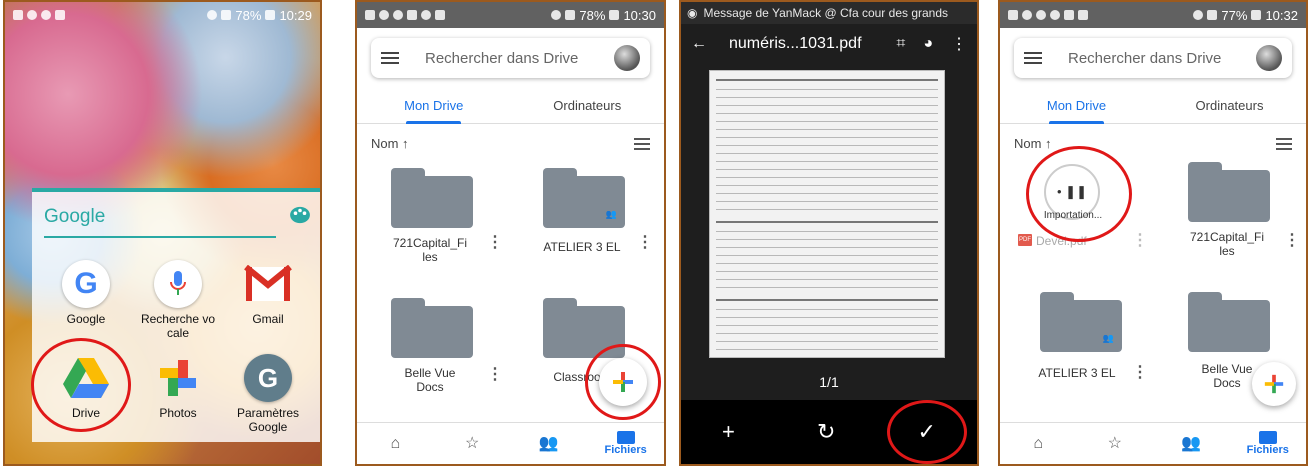 This screenshot has width=1311, height=466. I want to click on app-photos: Photos, so click(178, 387).